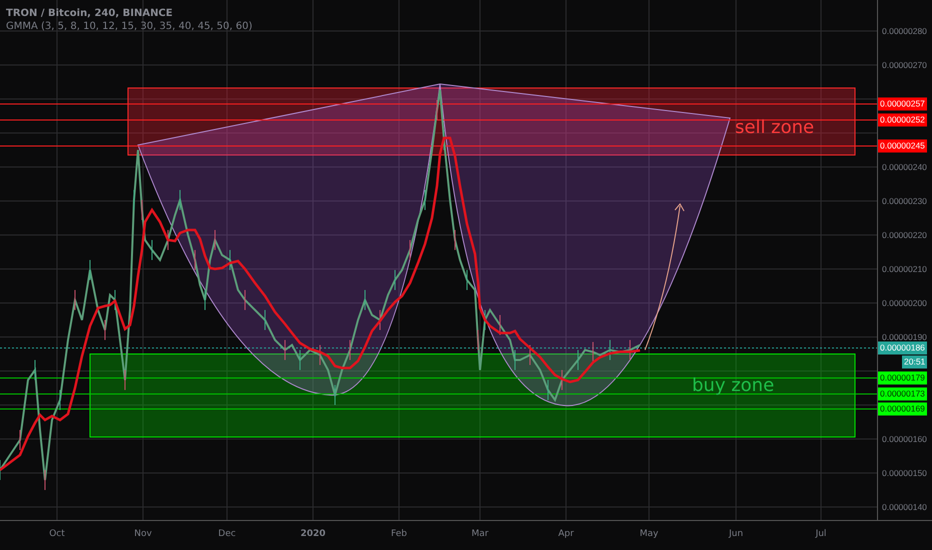 The height and width of the screenshot is (550, 932). I want to click on countdown-label: 20:51, so click(915, 362).